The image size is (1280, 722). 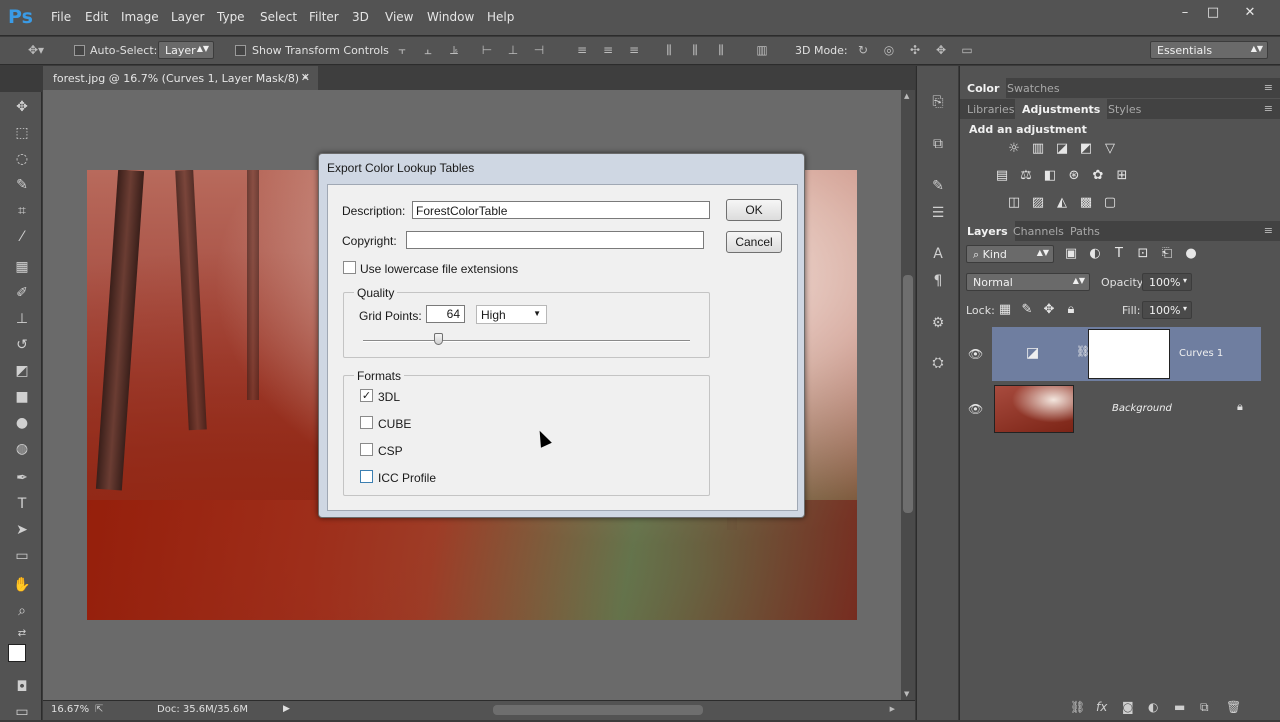 I want to click on zoom-tool-icon: ⌕, so click(x=22, y=611).